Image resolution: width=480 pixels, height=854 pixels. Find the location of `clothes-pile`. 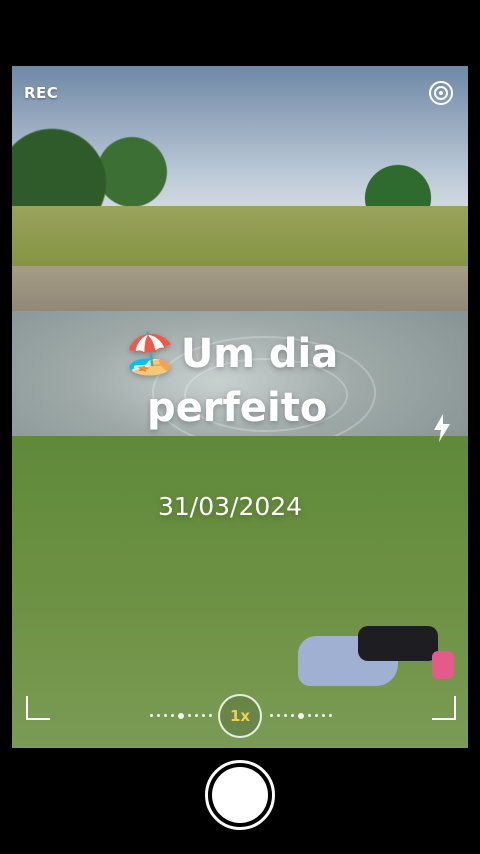

clothes-pile is located at coordinates (376, 661).